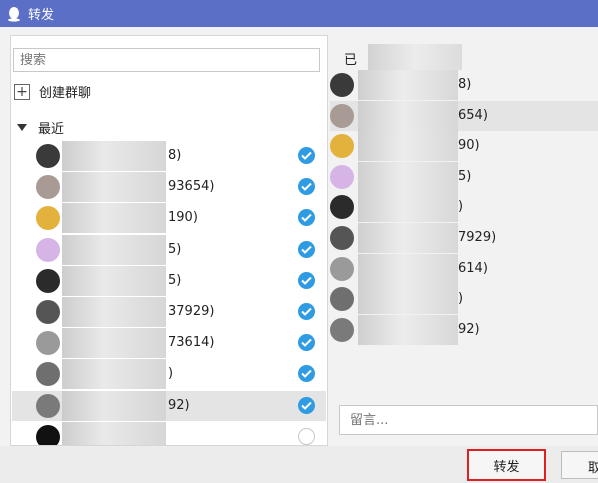 This screenshot has width=598, height=483. I want to click on selected-item: 654), so click(464, 115).